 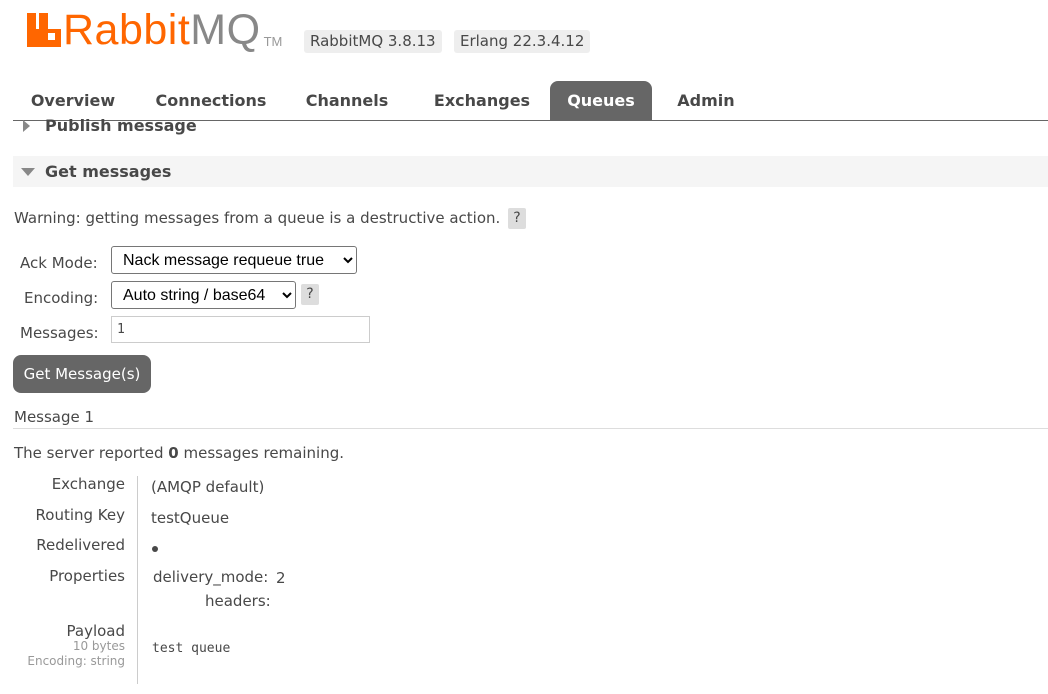 What do you see at coordinates (273, 41) in the screenshot?
I see `logo-trademark: TM` at bounding box center [273, 41].